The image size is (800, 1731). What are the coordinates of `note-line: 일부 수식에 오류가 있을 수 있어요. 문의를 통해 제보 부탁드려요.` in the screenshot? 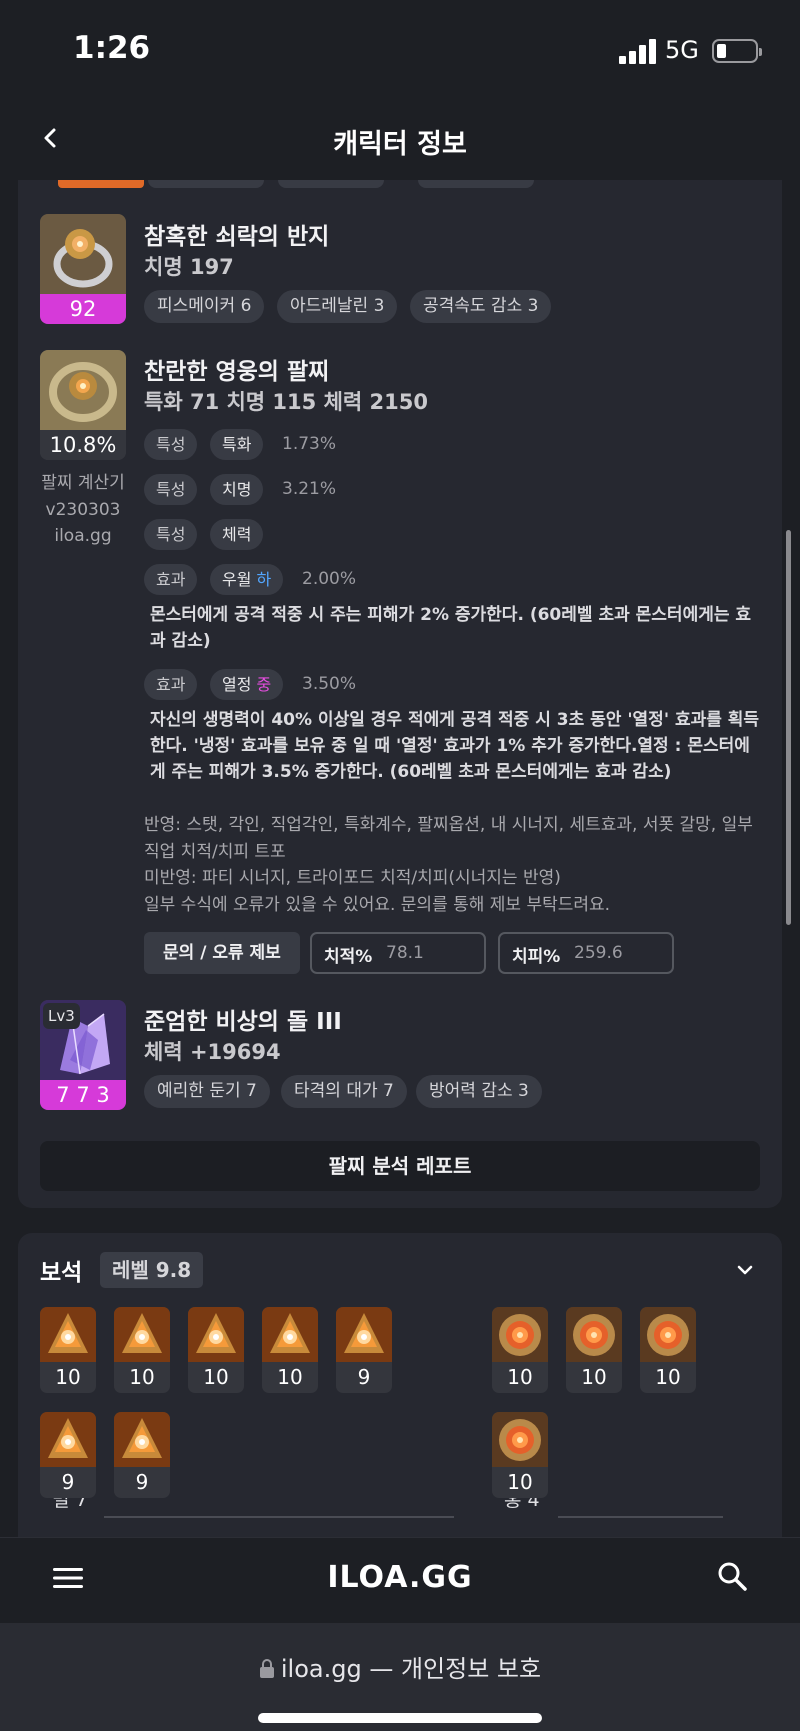 It's located at (377, 904).